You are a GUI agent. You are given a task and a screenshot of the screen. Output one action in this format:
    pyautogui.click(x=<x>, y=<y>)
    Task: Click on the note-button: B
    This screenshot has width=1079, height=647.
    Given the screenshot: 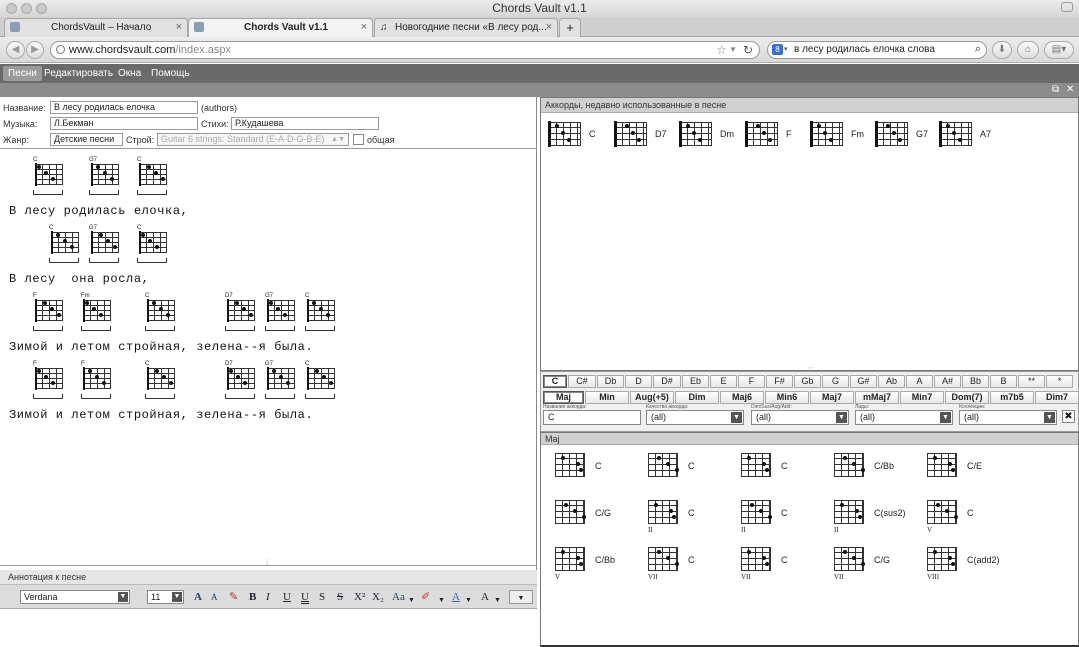 What is the action you would take?
    pyautogui.click(x=1003, y=381)
    